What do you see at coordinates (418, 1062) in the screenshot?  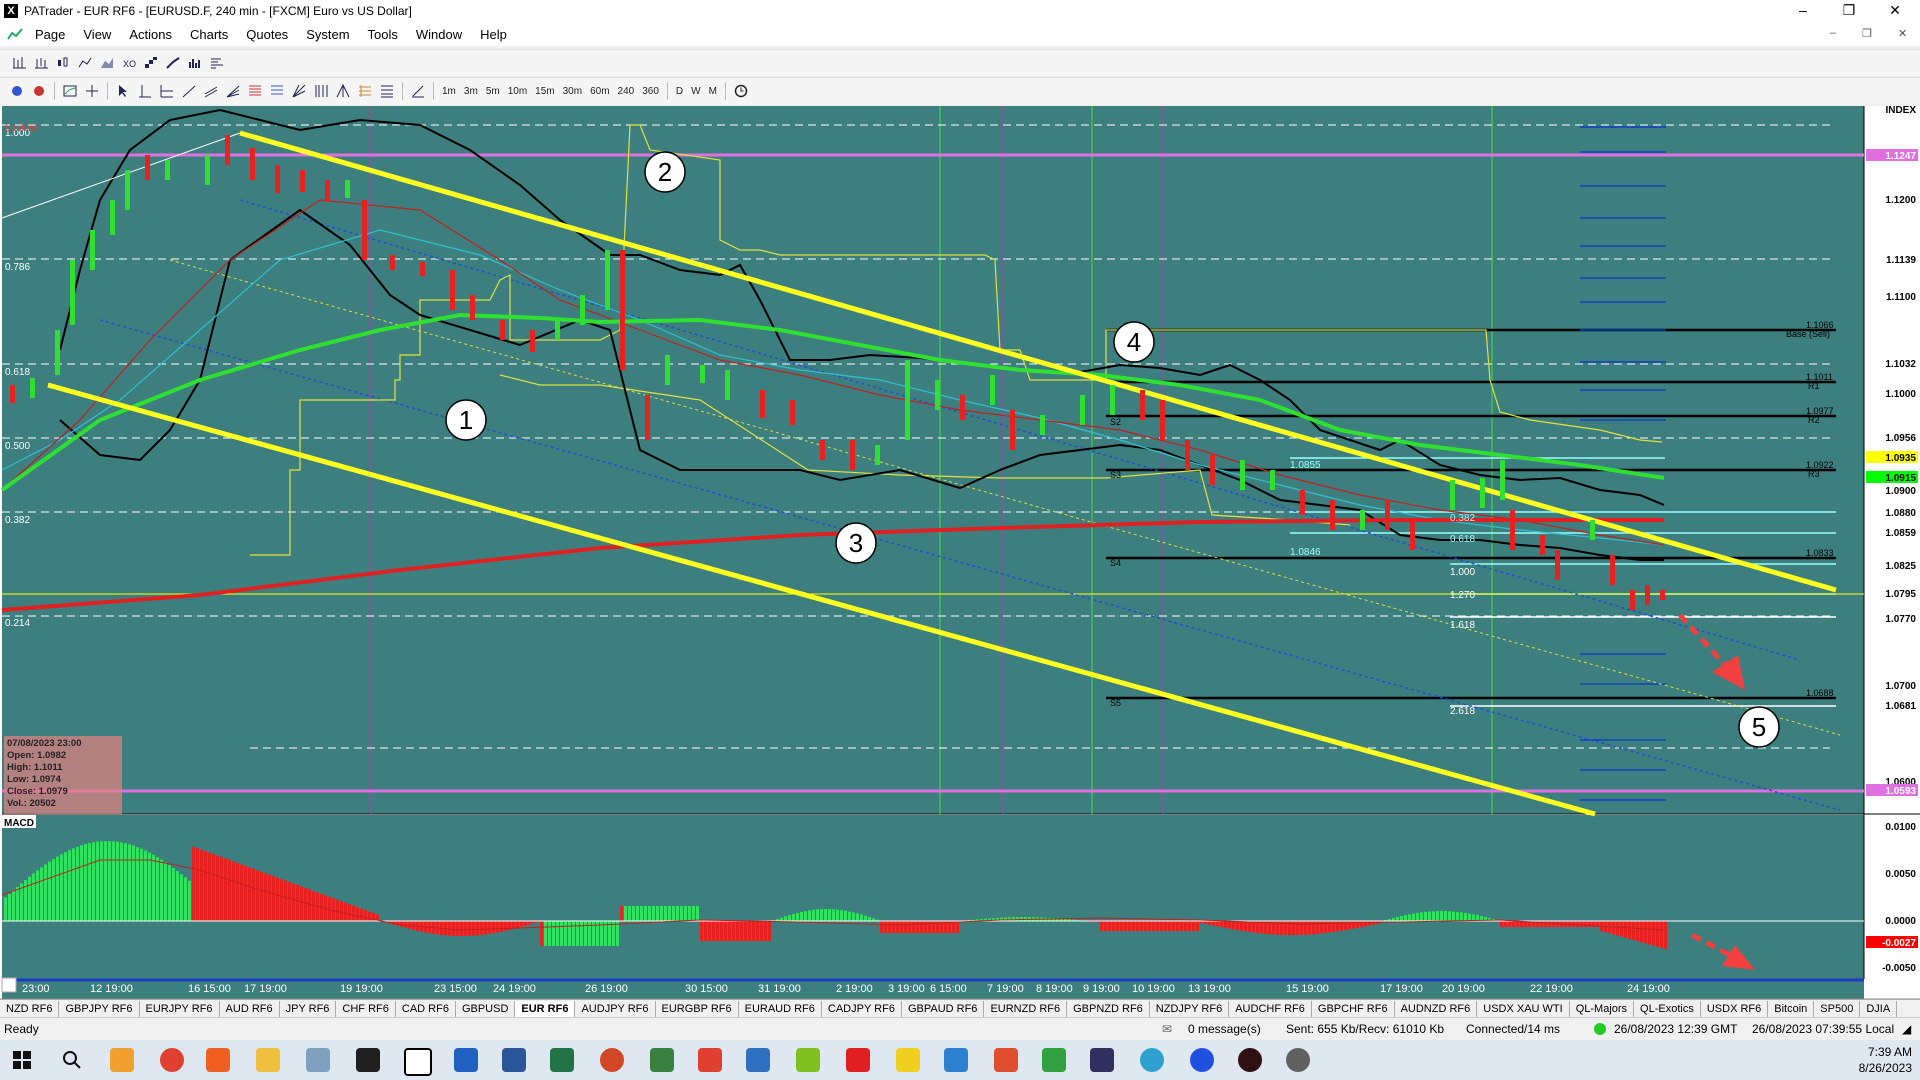 I see `patrader-icon` at bounding box center [418, 1062].